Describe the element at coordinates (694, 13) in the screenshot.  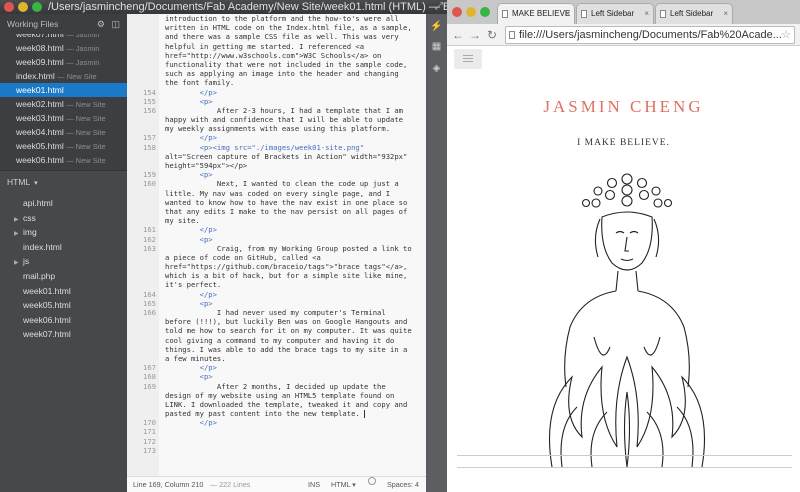
I see `tab-left-sidebar-2: Left Sidebar ×` at that location.